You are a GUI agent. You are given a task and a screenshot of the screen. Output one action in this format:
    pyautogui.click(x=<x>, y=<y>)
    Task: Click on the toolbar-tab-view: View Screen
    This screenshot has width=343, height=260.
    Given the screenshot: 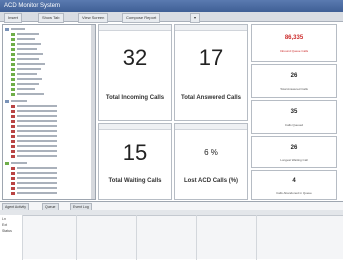 What is the action you would take?
    pyautogui.click(x=93, y=18)
    